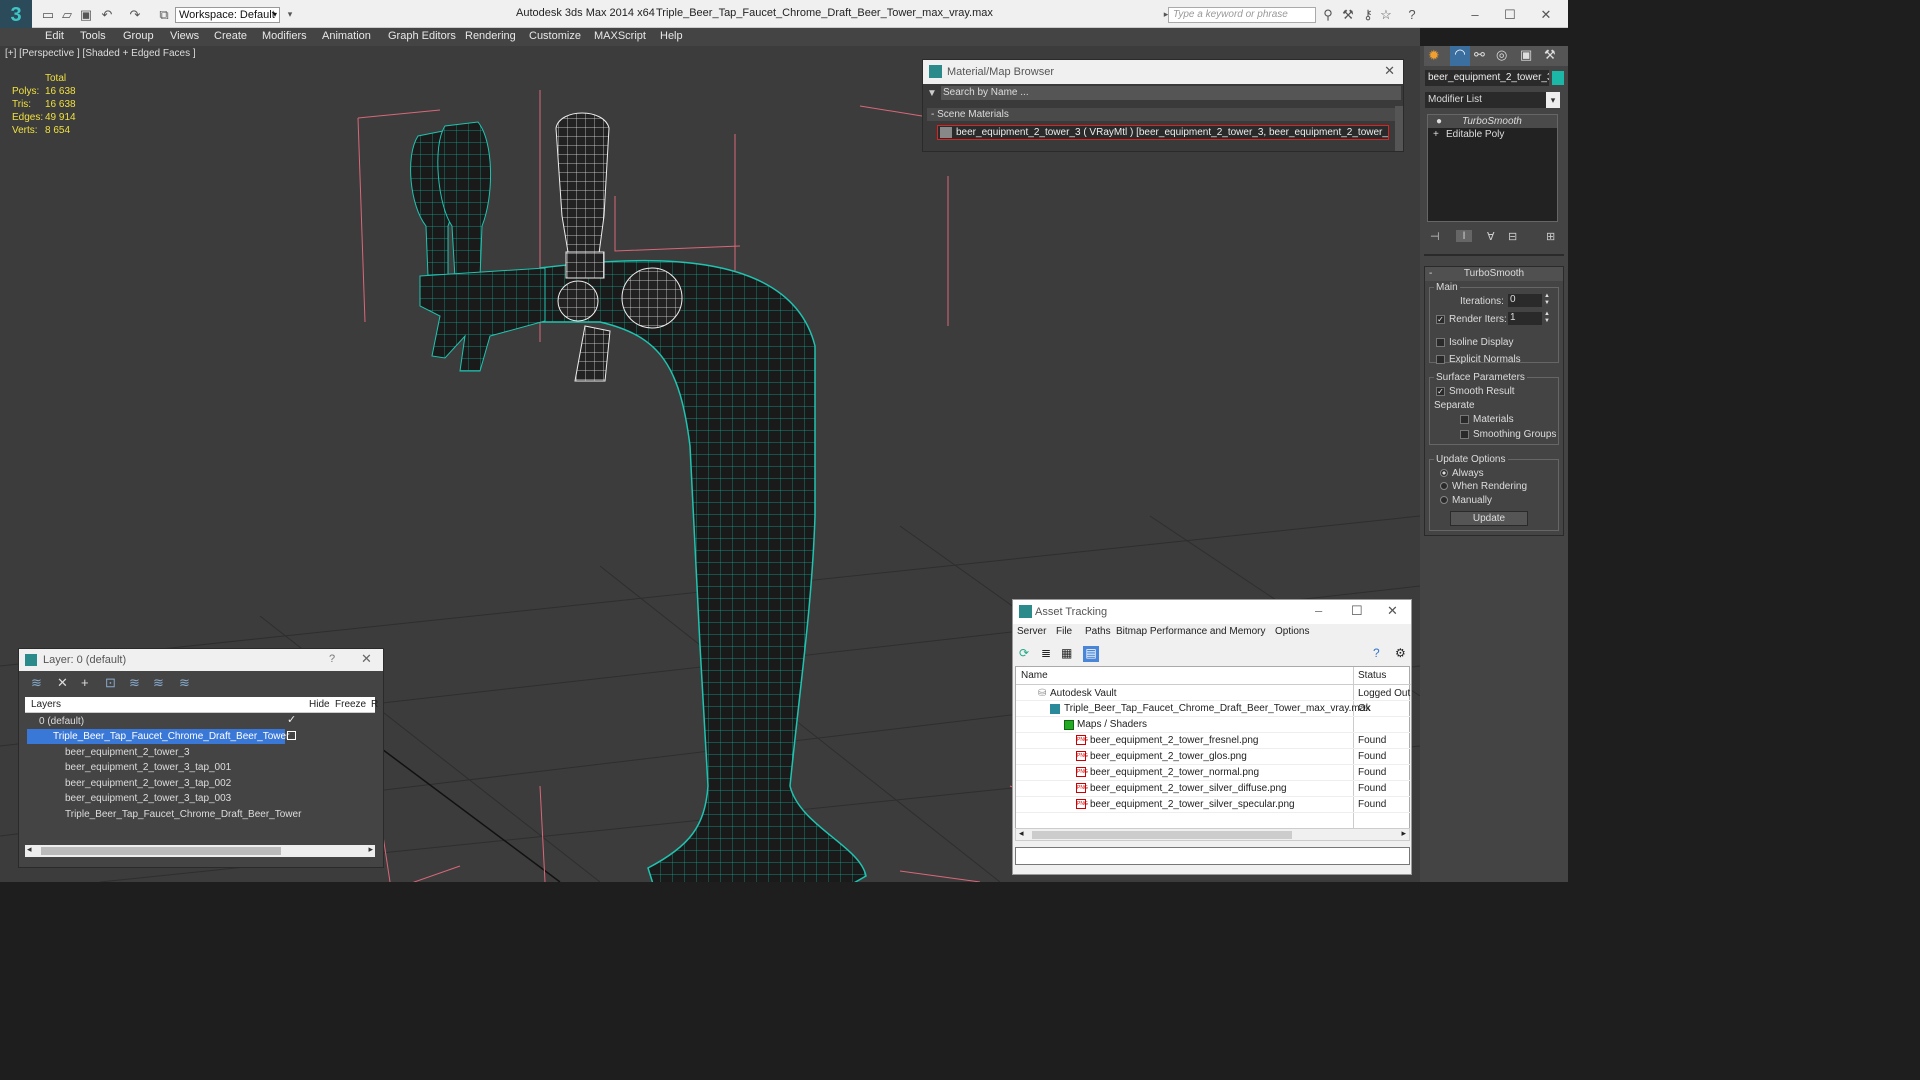 The height and width of the screenshot is (1080, 1920). What do you see at coordinates (29, 849) in the screenshot?
I see `scroll-left-icon: ◂` at bounding box center [29, 849].